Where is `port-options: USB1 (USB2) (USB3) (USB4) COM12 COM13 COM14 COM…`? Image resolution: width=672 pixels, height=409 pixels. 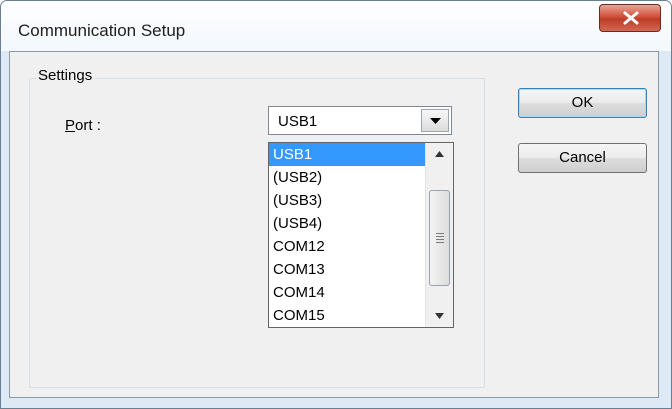
port-options: USB1 (USB2) (USB3) (USB4) COM12 COM13 COM14 COM… is located at coordinates (347, 235).